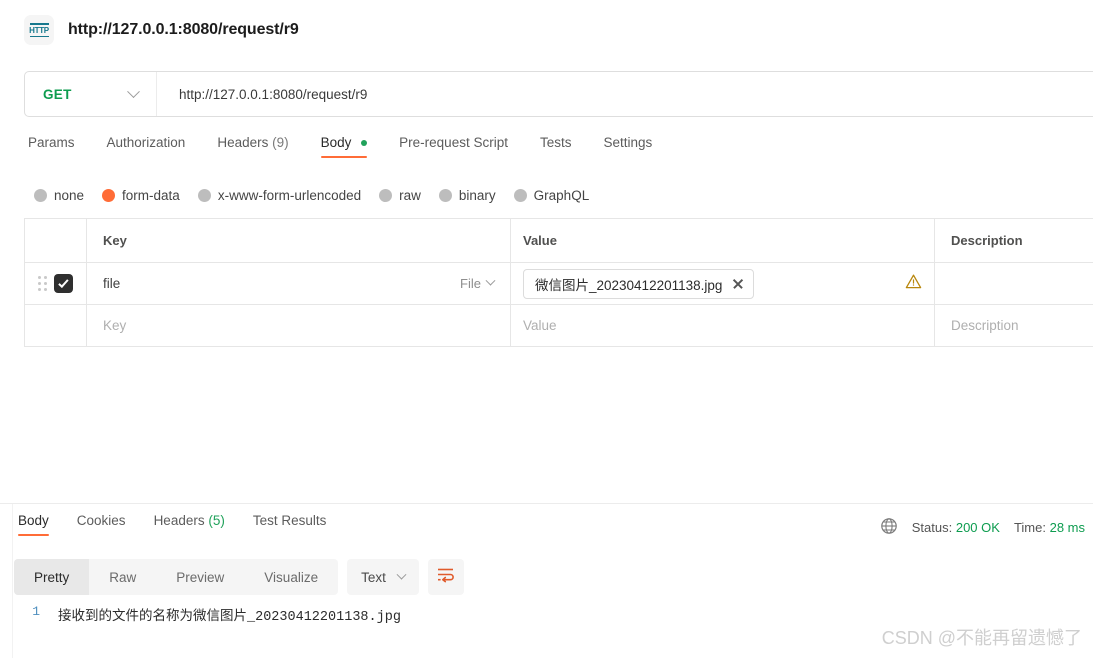  Describe the element at coordinates (540, 325) in the screenshot. I see `placeholder-value-text: Value` at that location.